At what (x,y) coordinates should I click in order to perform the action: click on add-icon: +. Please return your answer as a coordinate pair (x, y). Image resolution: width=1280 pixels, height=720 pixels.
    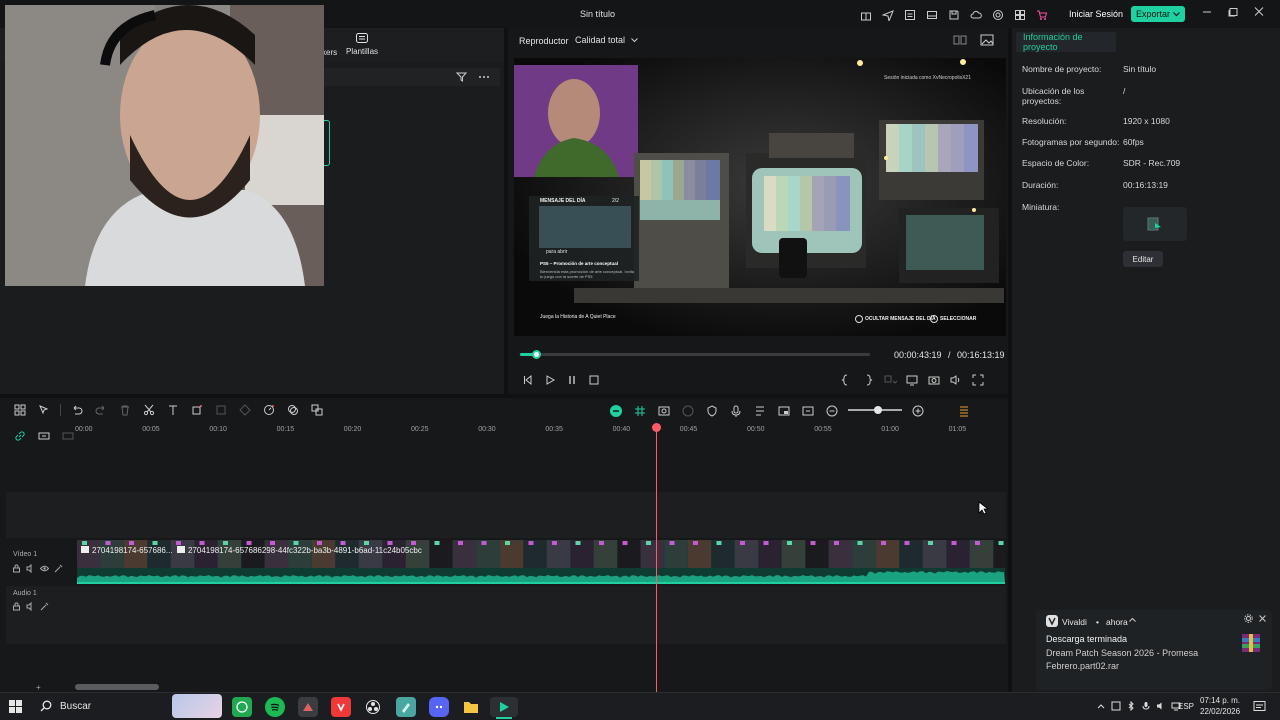
    Looking at the image, I should click on (38, 687).